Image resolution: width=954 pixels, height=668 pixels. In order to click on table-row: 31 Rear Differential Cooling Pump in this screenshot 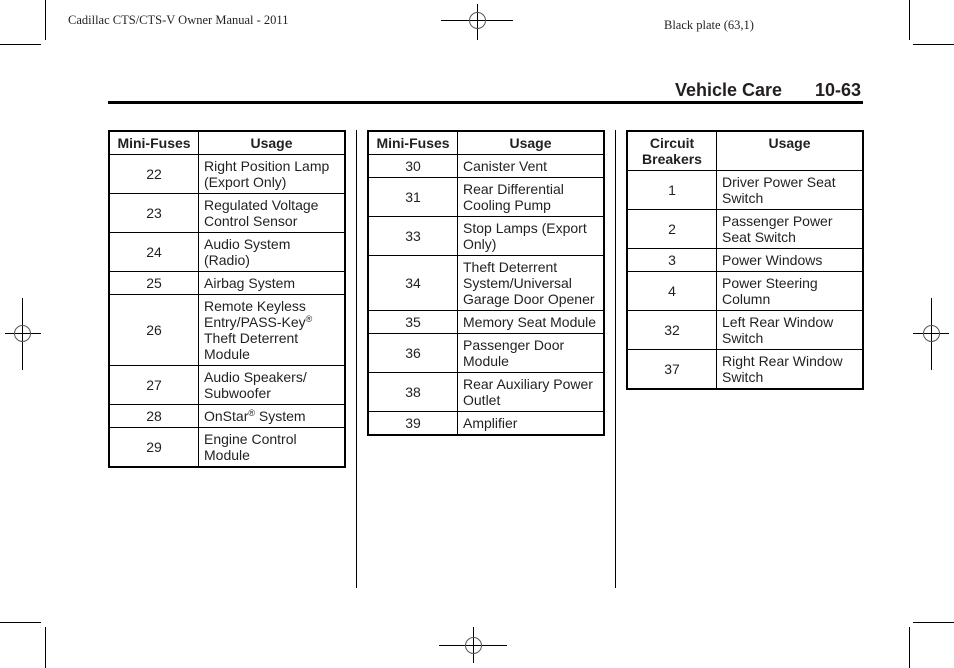, I will do `click(486, 197)`.